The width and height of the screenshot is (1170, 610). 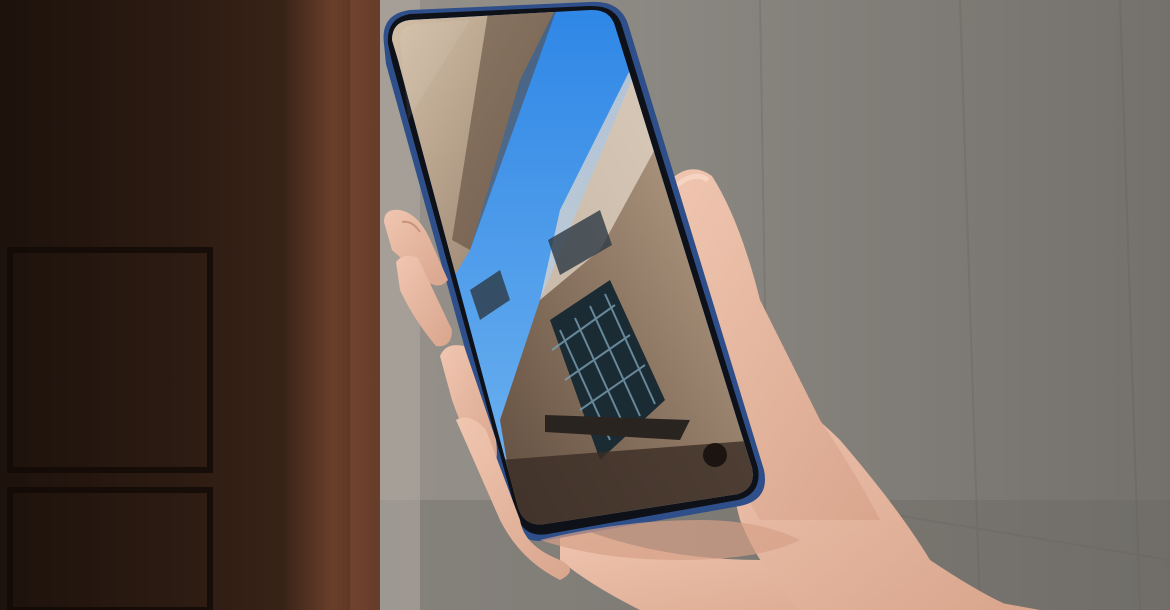 I want to click on screen-lamp, so click(x=715, y=455).